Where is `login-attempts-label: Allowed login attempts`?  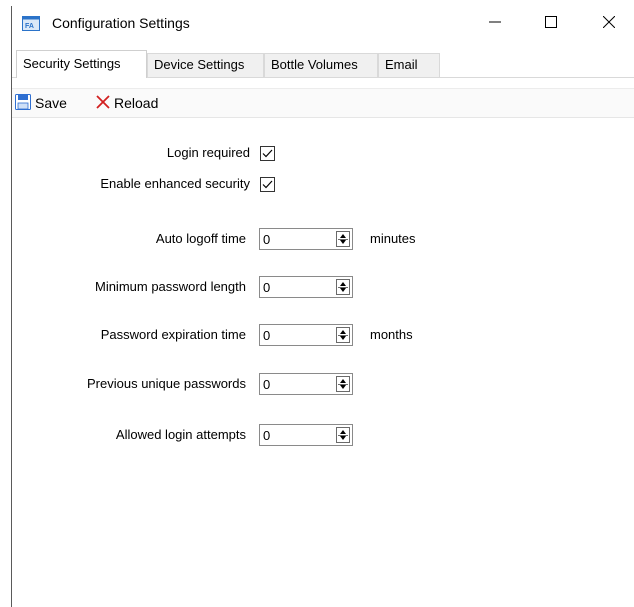 login-attempts-label: Allowed login attempts is located at coordinates (180, 434).